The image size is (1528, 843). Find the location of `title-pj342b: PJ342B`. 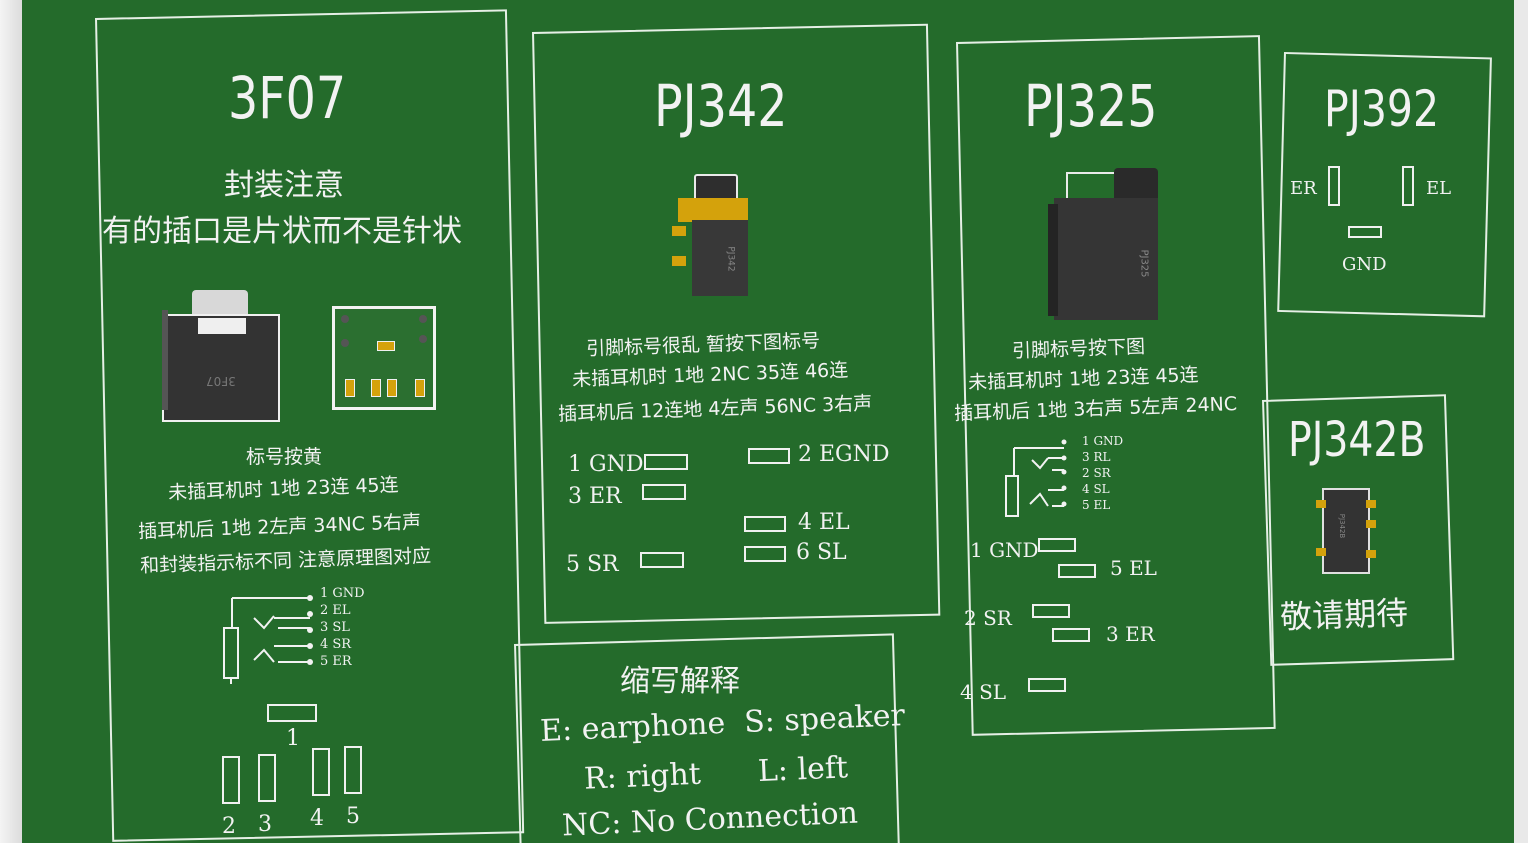

title-pj342b: PJ342B is located at coordinates (1357, 440).